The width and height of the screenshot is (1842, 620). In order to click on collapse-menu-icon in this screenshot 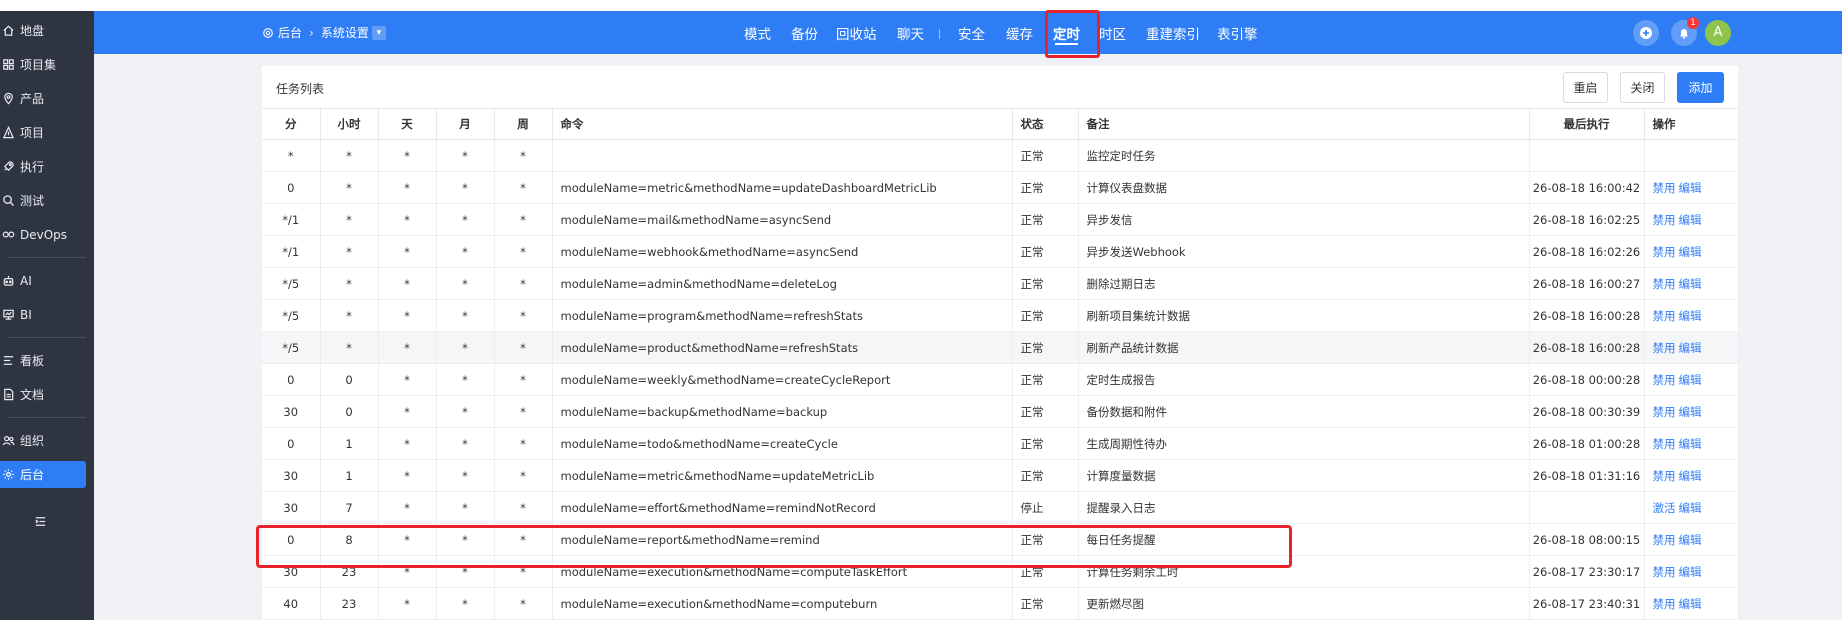, I will do `click(39, 521)`.